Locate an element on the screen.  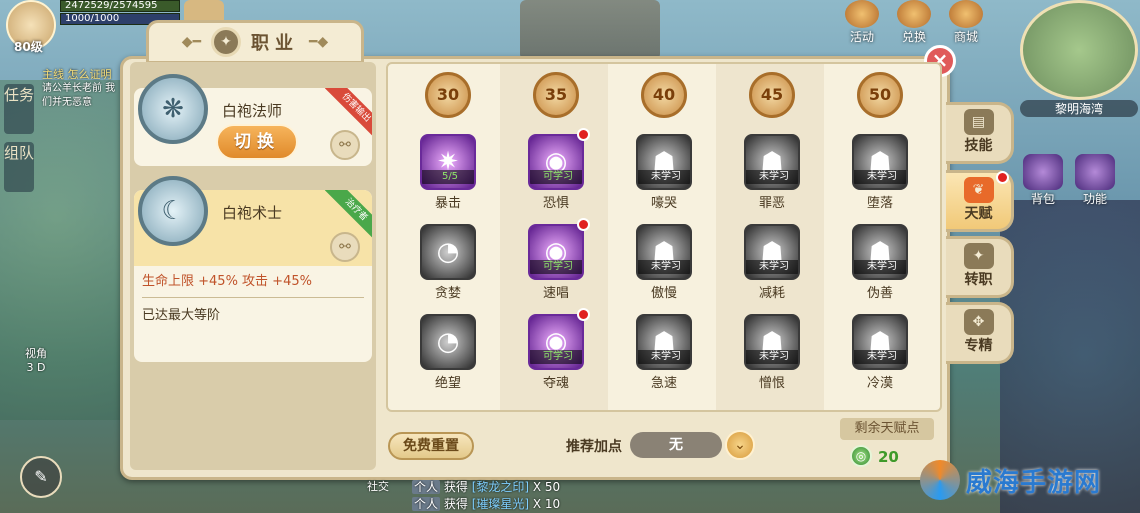
skill-name: 嚎哭 is located at coordinates (663, 203).